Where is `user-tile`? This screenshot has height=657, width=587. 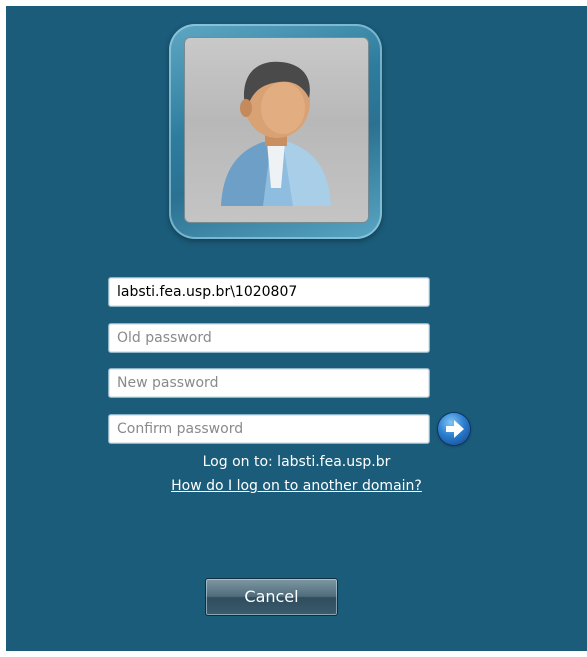
user-tile is located at coordinates (275, 131).